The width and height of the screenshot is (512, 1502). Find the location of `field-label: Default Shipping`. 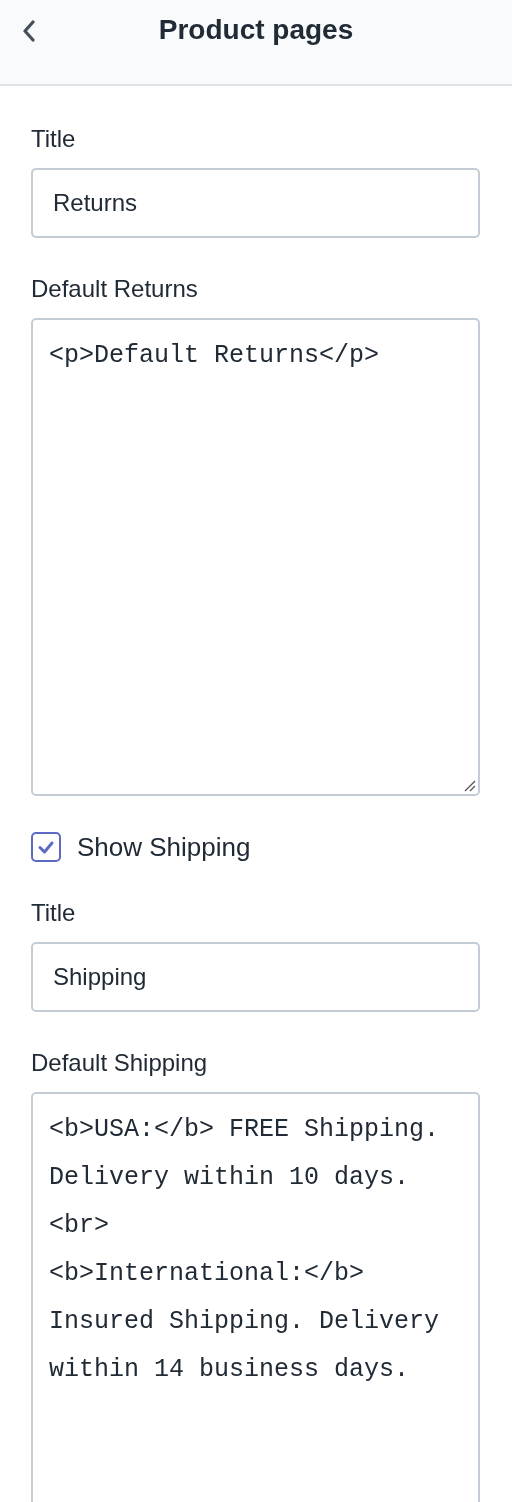

field-label: Default Shipping is located at coordinates (120, 1063).